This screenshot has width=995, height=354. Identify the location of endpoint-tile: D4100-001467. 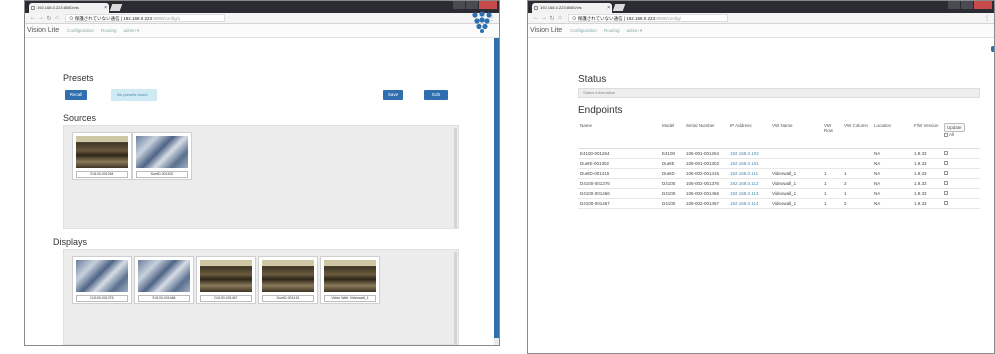
(226, 280).